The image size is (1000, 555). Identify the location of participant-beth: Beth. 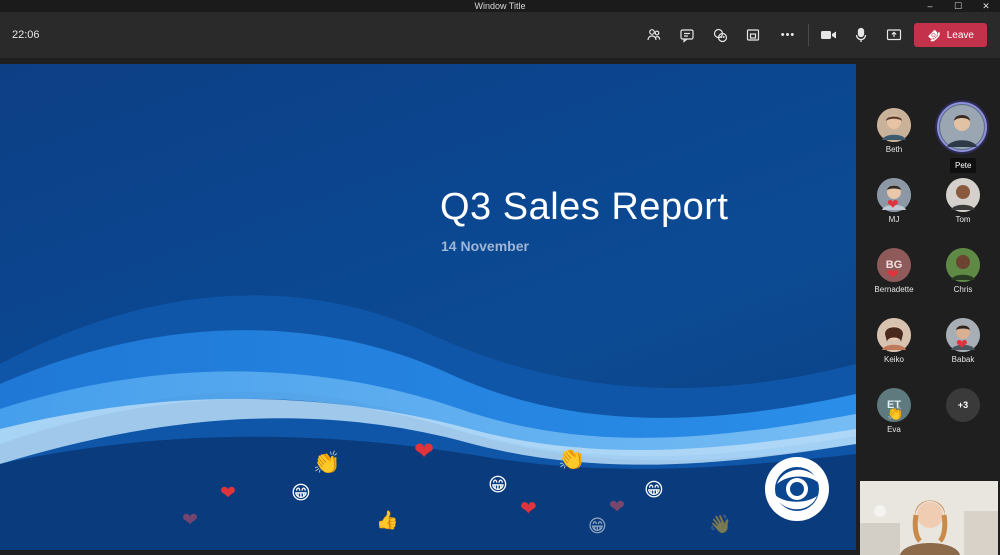
(894, 131).